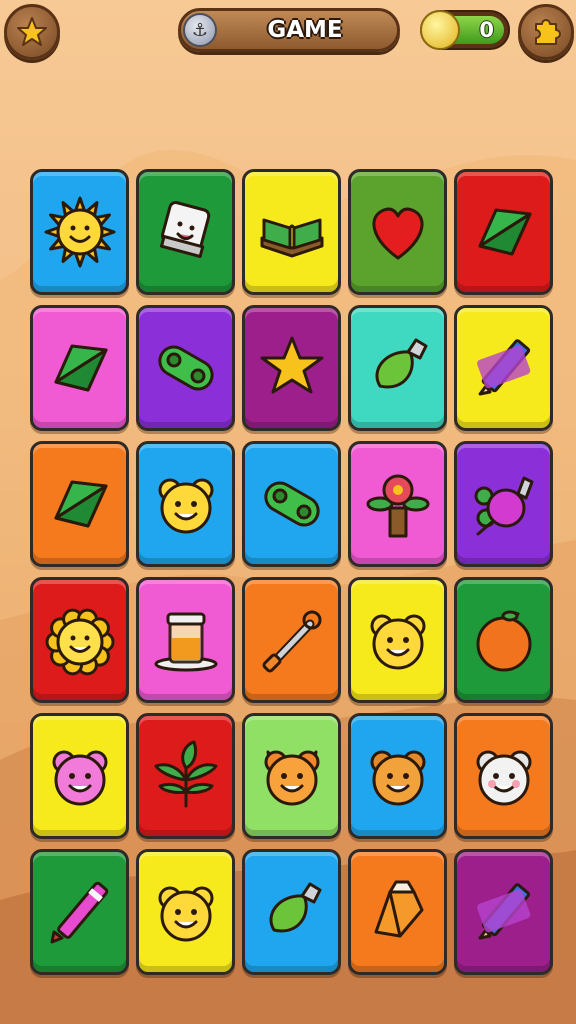 The height and width of the screenshot is (1024, 576). What do you see at coordinates (486, 30) in the screenshot?
I see `coin-count: 0` at bounding box center [486, 30].